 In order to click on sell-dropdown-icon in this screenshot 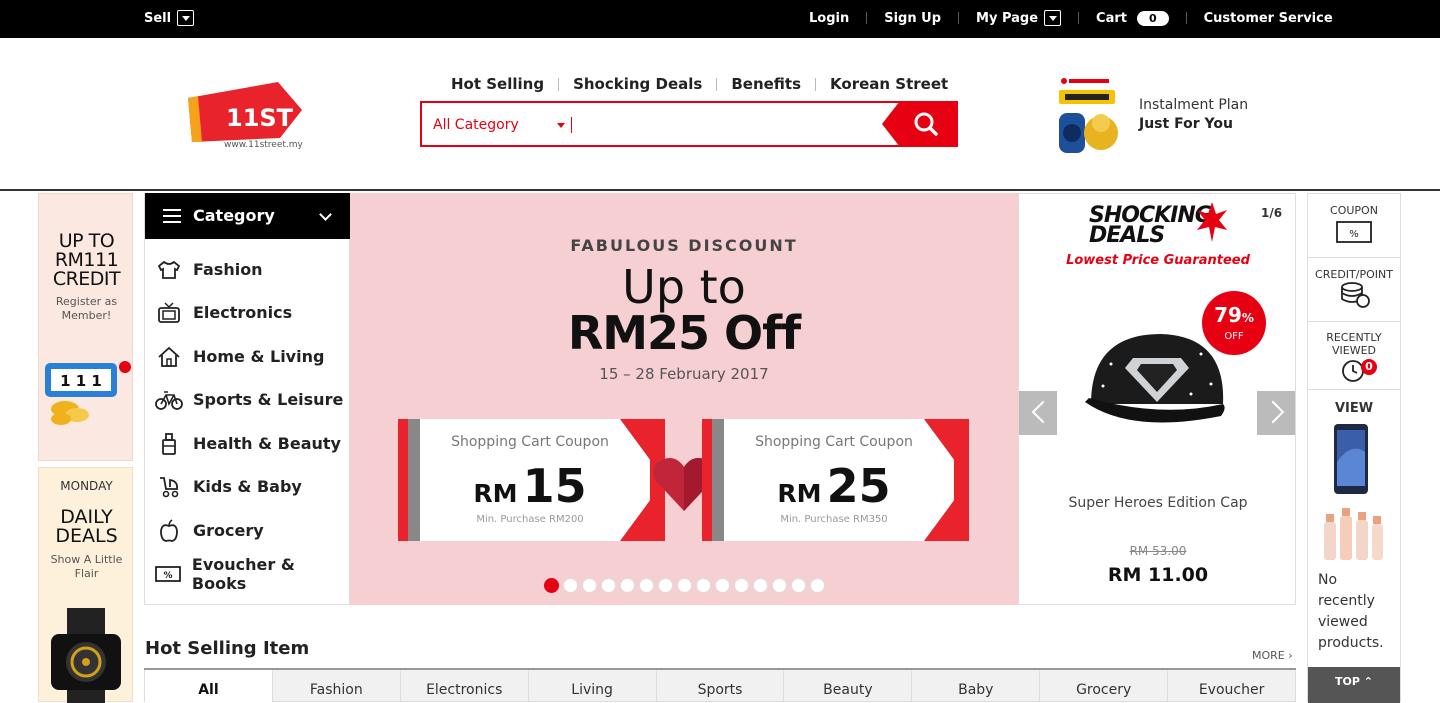, I will do `click(186, 18)`.